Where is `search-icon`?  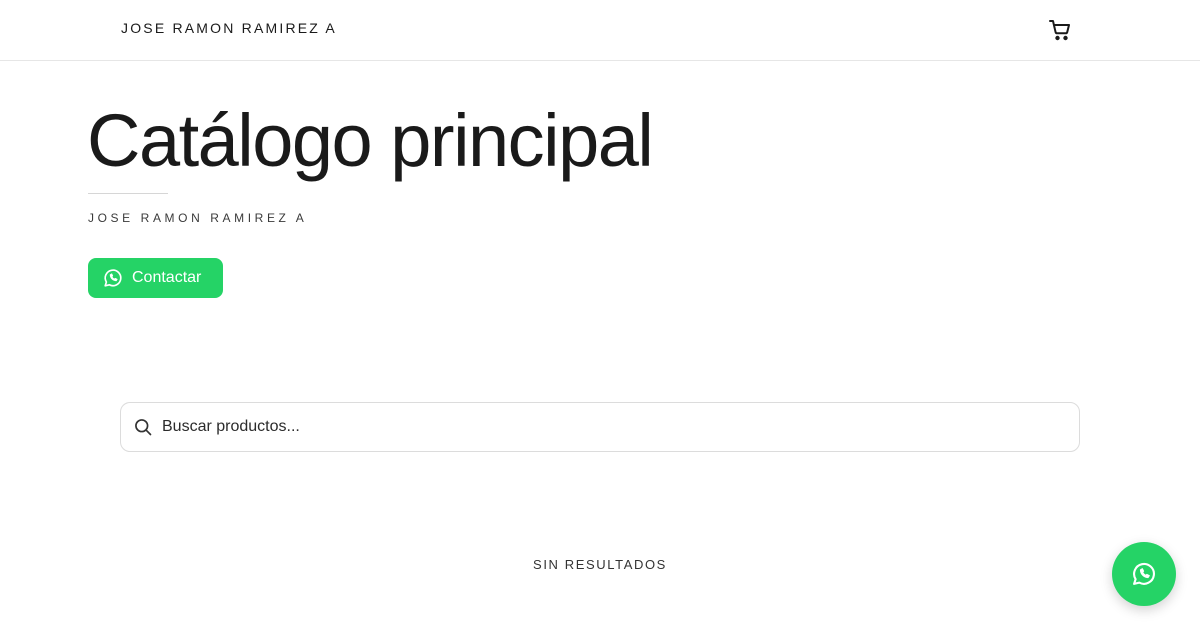
search-icon is located at coordinates (143, 427).